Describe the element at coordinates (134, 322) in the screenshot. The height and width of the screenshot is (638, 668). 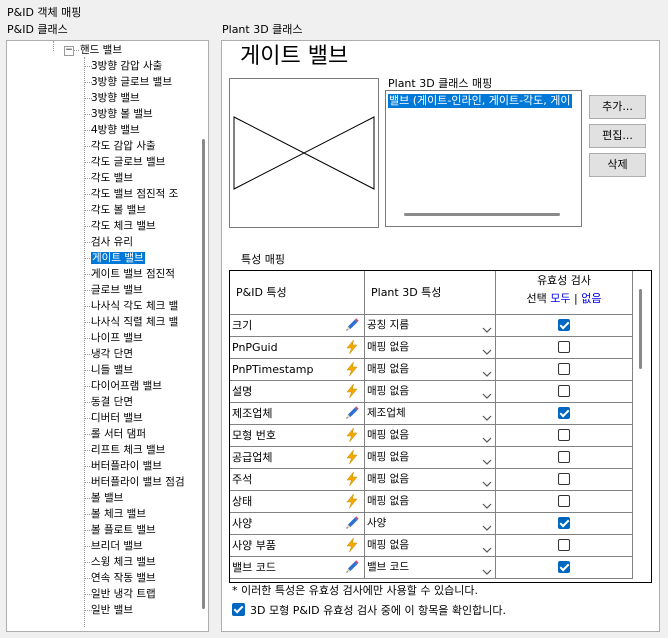
I see `tree-item: 나사식 직렬 체크 밸` at that location.